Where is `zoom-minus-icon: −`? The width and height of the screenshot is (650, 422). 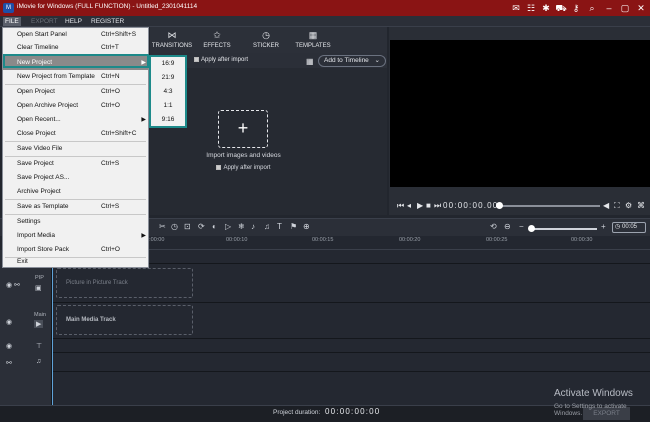 zoom-minus-icon: − is located at coordinates (521, 226).